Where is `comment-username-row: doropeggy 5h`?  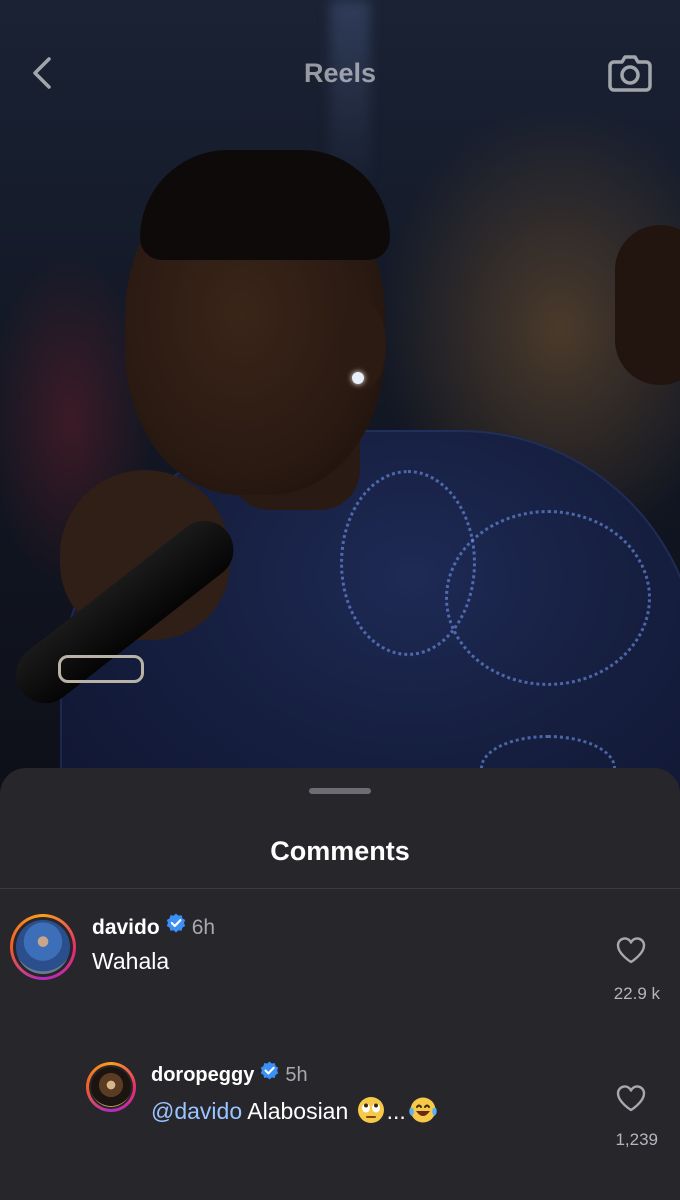 comment-username-row: doropeggy 5h is located at coordinates (229, 1074).